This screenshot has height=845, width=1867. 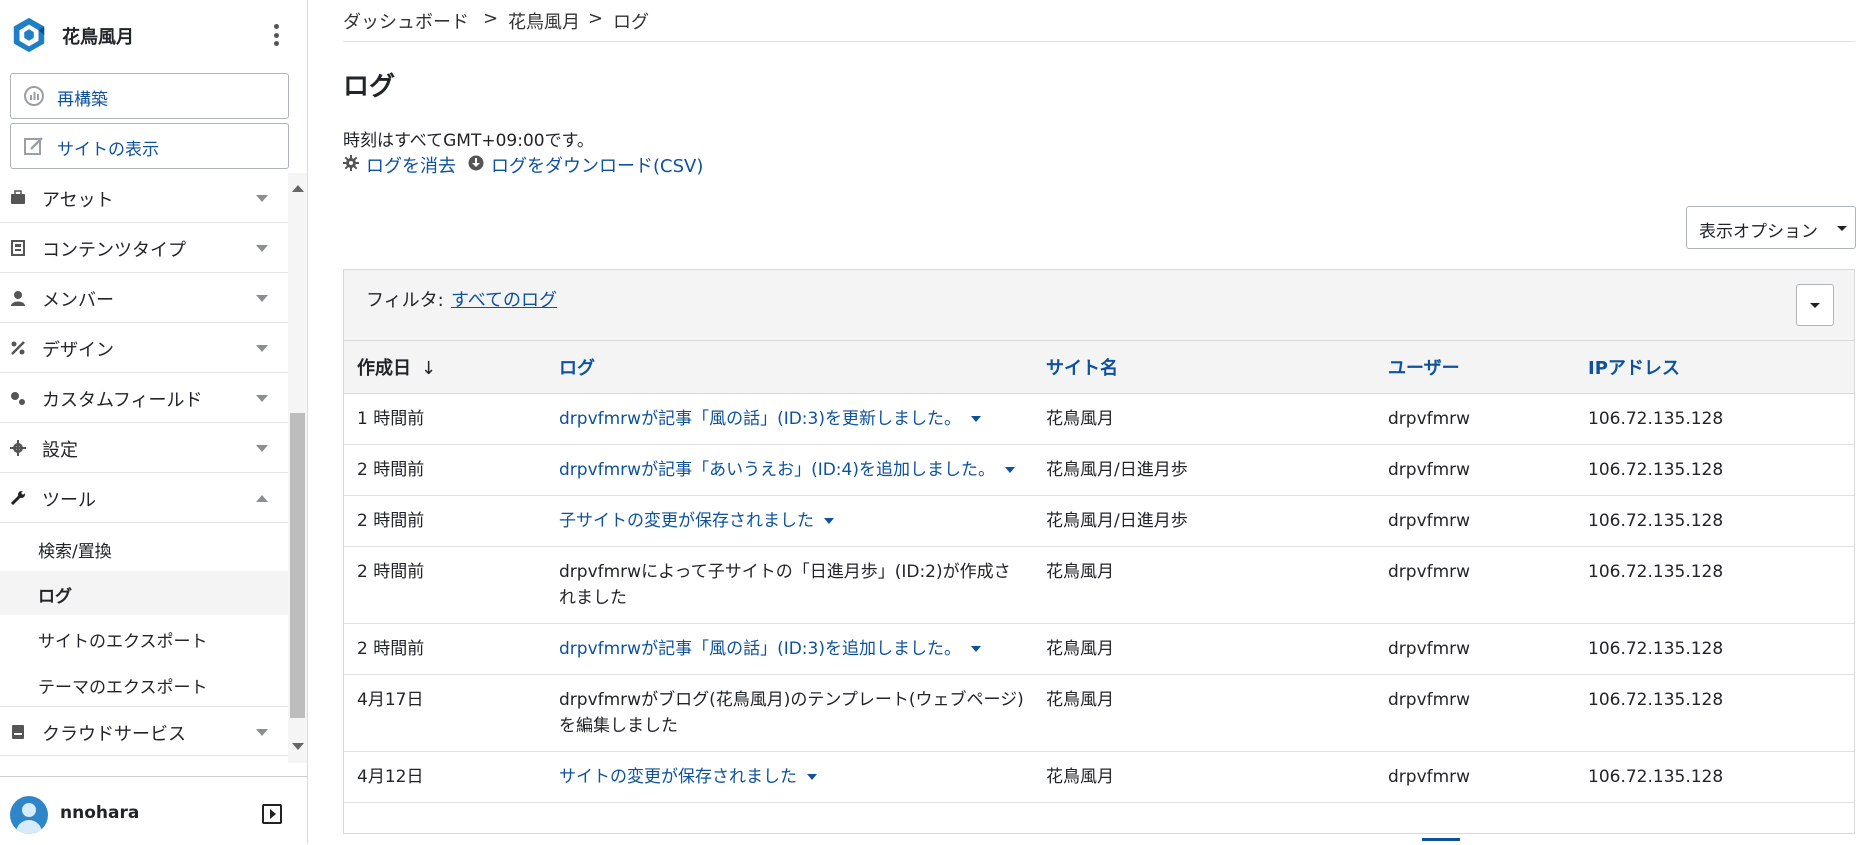 What do you see at coordinates (144, 398) in the screenshot?
I see `sidebar-item-custom-fields: カスタムフィールド` at bounding box center [144, 398].